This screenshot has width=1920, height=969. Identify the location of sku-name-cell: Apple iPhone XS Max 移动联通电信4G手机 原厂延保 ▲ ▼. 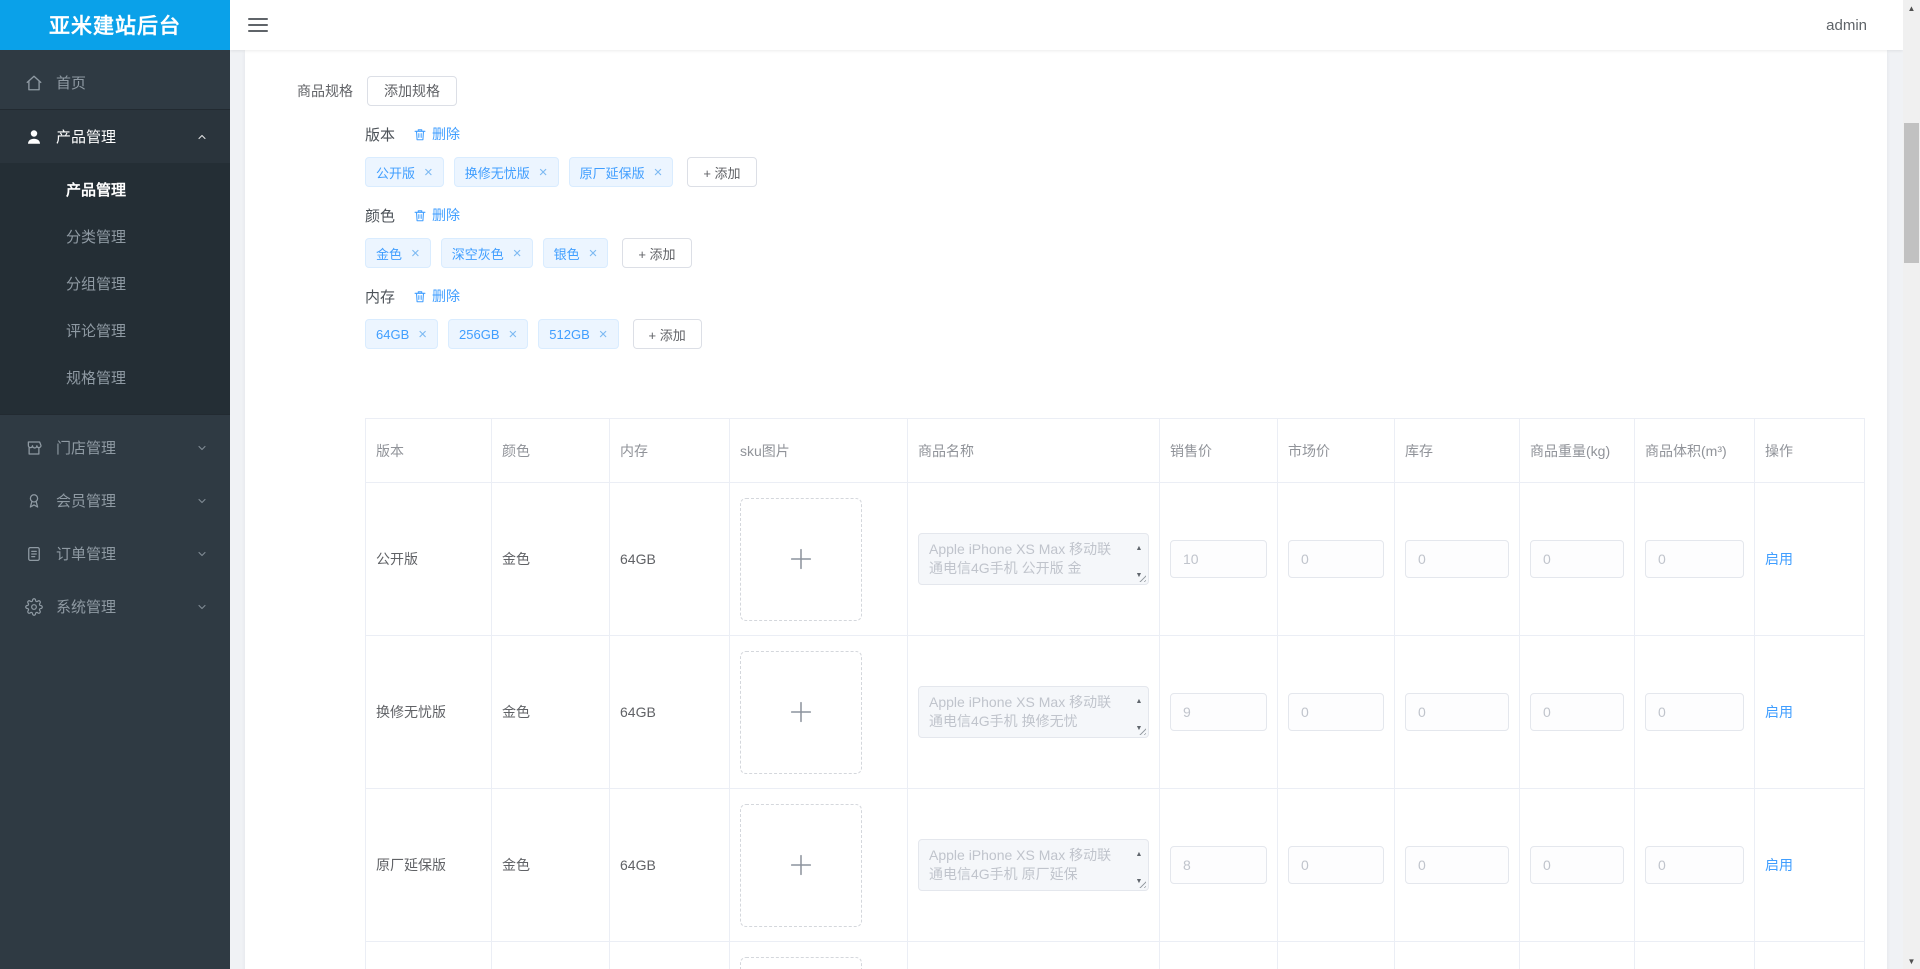
(1033, 865).